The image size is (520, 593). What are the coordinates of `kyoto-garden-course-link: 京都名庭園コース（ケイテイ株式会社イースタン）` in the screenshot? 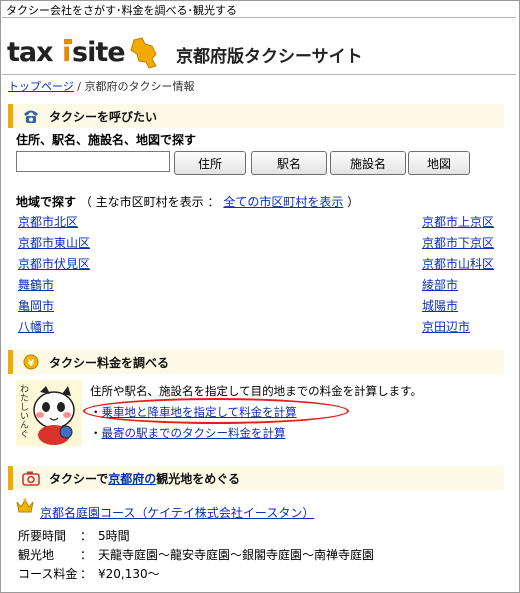 It's located at (177, 512).